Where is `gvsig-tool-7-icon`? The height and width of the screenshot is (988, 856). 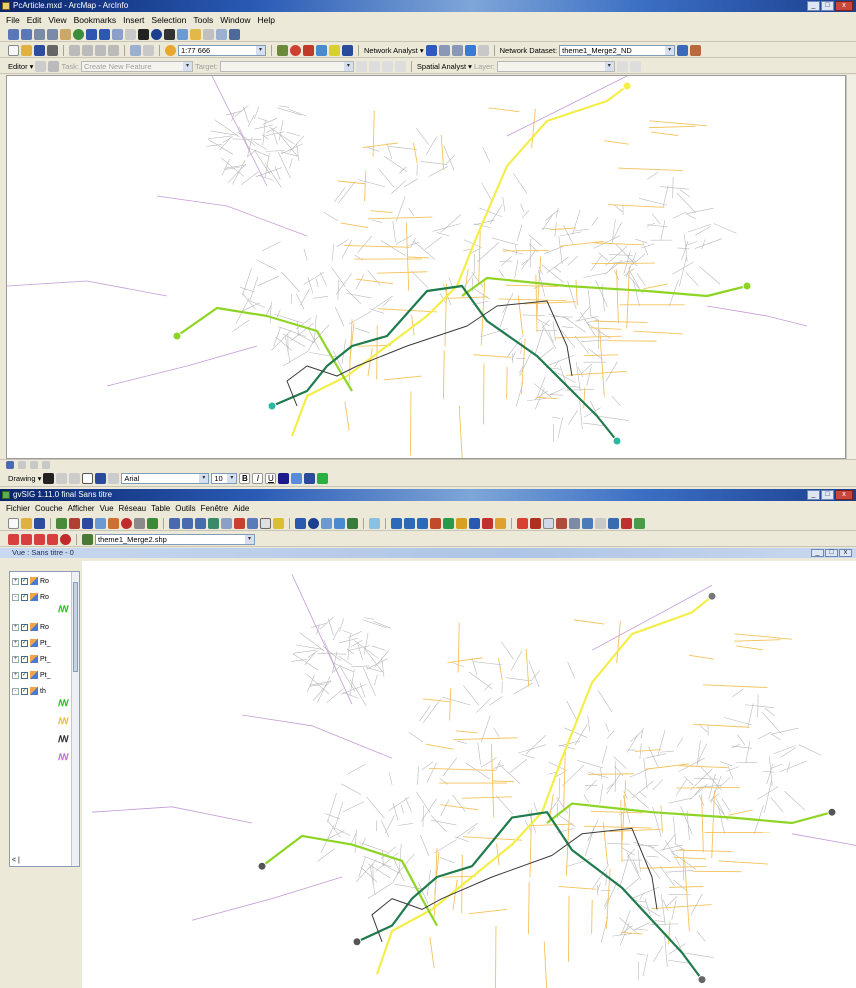
gvsig-tool-7-icon is located at coordinates (139, 523).